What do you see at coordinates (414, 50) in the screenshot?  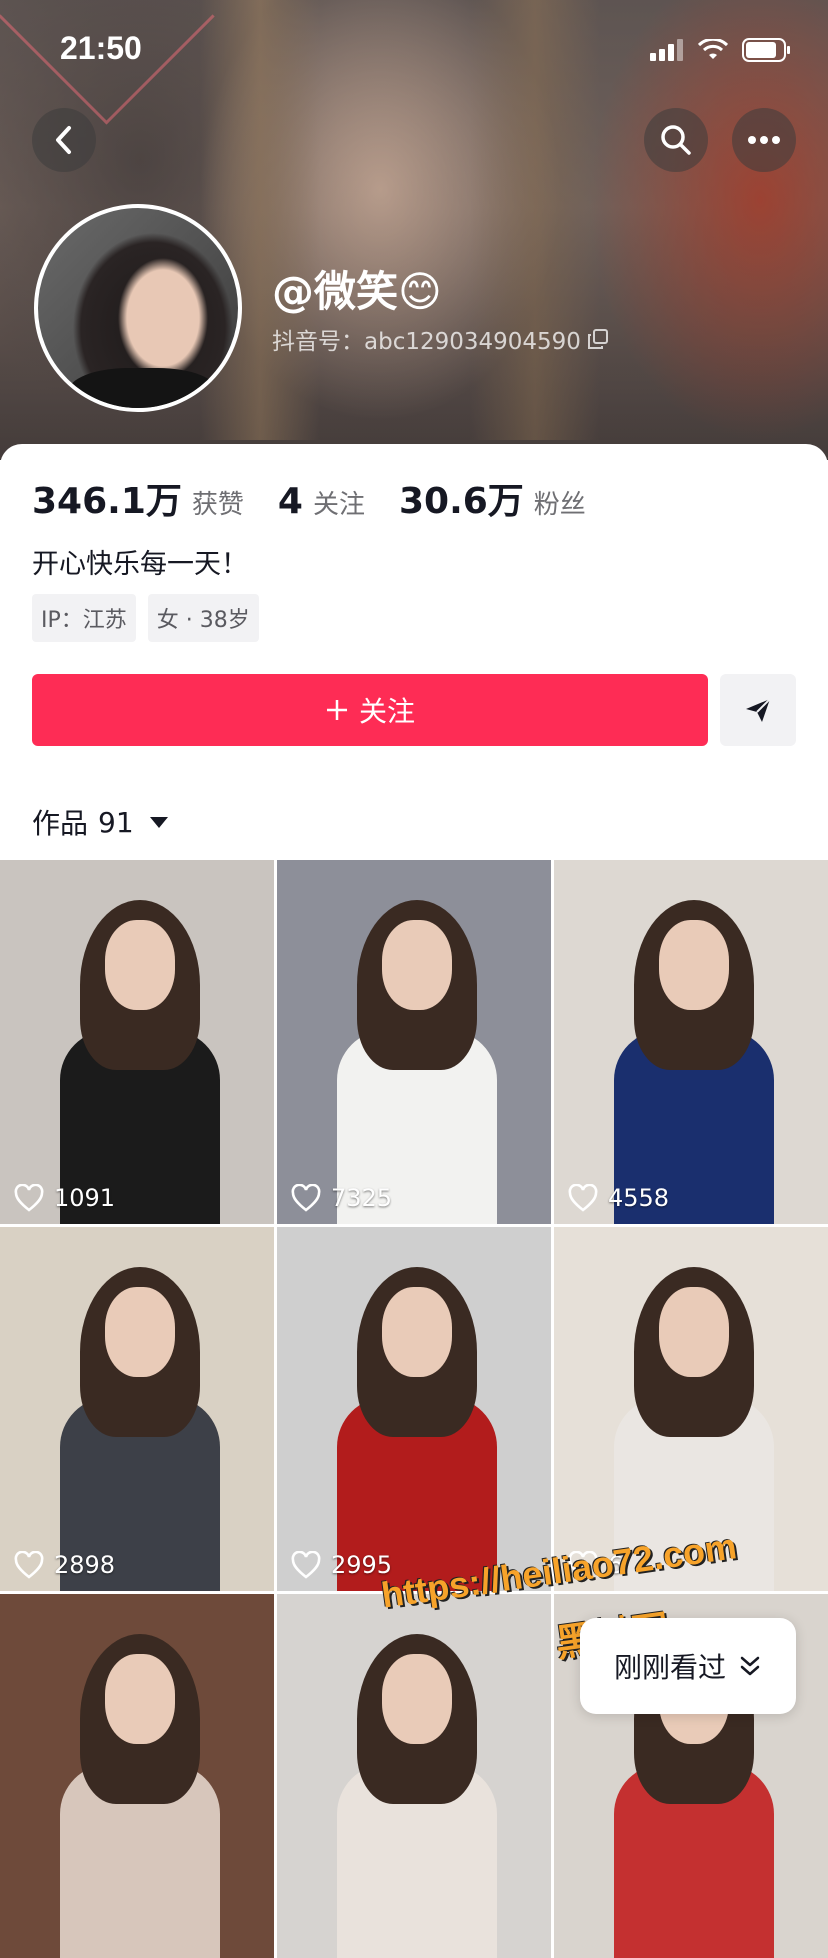 I see `status-bar: 21:50` at bounding box center [414, 50].